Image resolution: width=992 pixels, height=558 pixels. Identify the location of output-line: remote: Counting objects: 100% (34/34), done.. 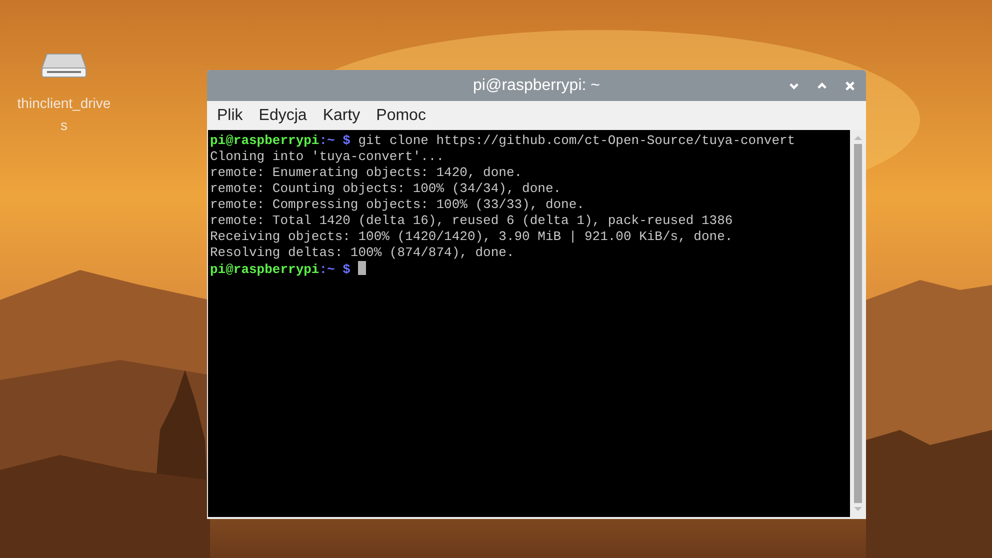
(386, 188).